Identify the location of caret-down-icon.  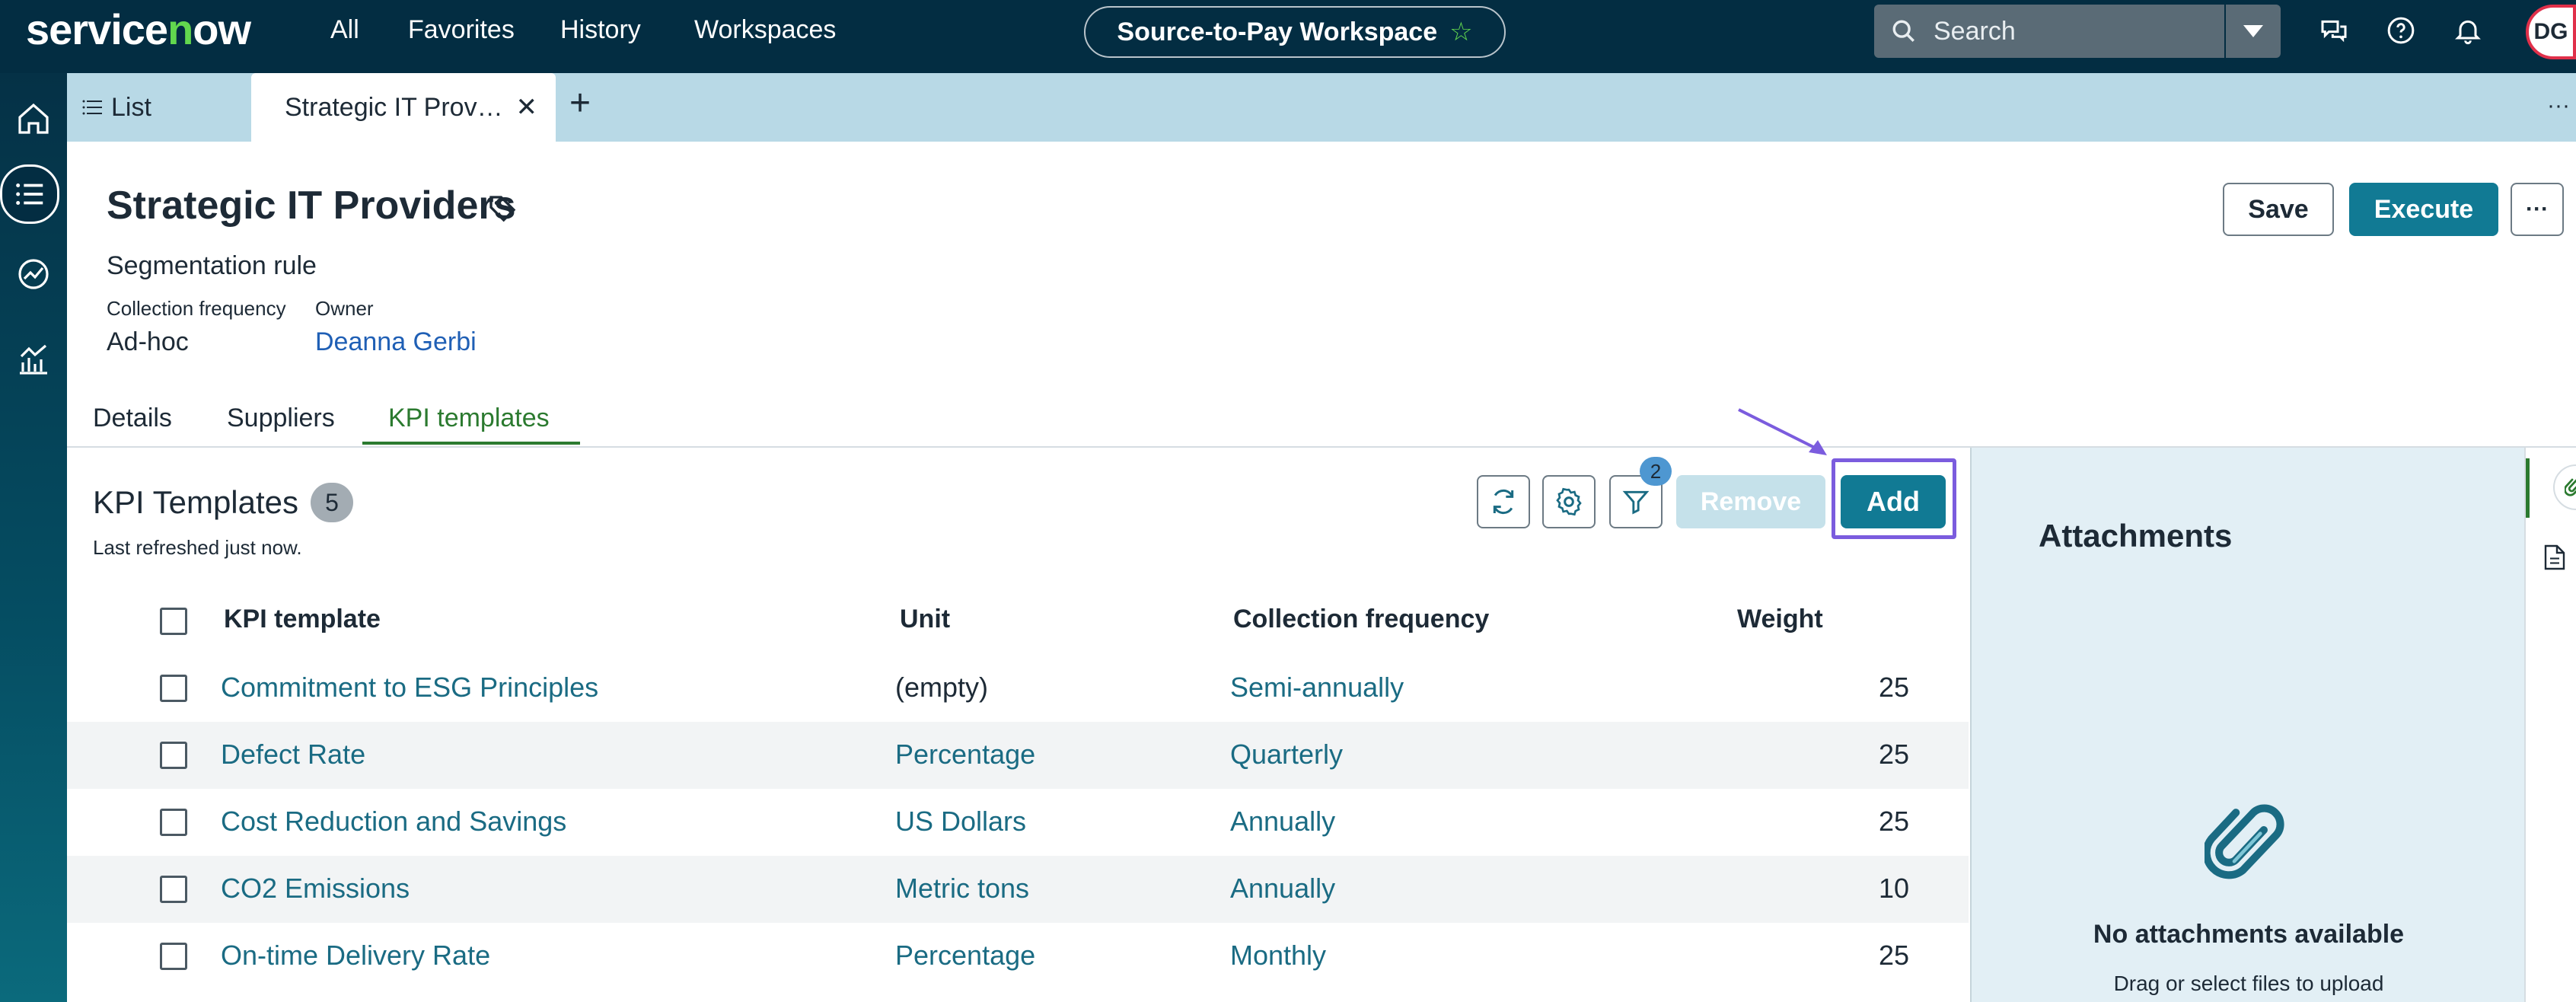
(2253, 31).